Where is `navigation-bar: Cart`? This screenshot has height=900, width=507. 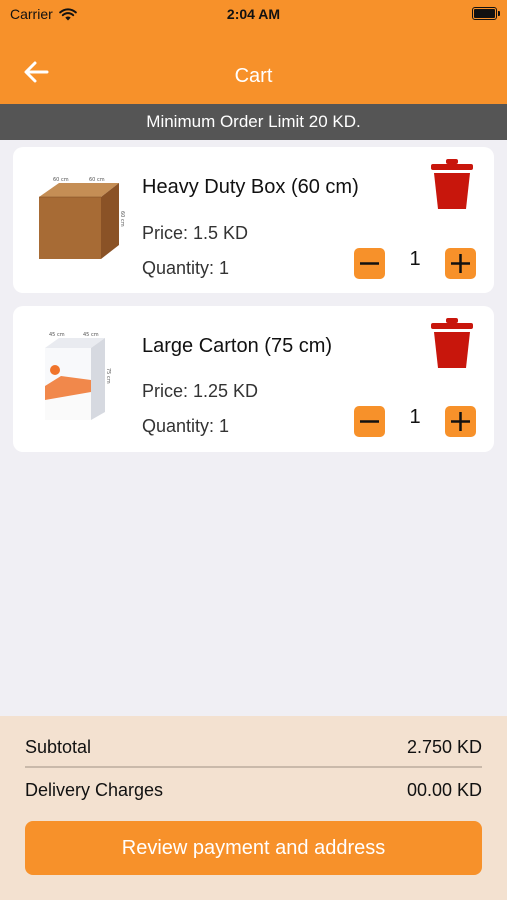
navigation-bar: Cart is located at coordinates (253, 67).